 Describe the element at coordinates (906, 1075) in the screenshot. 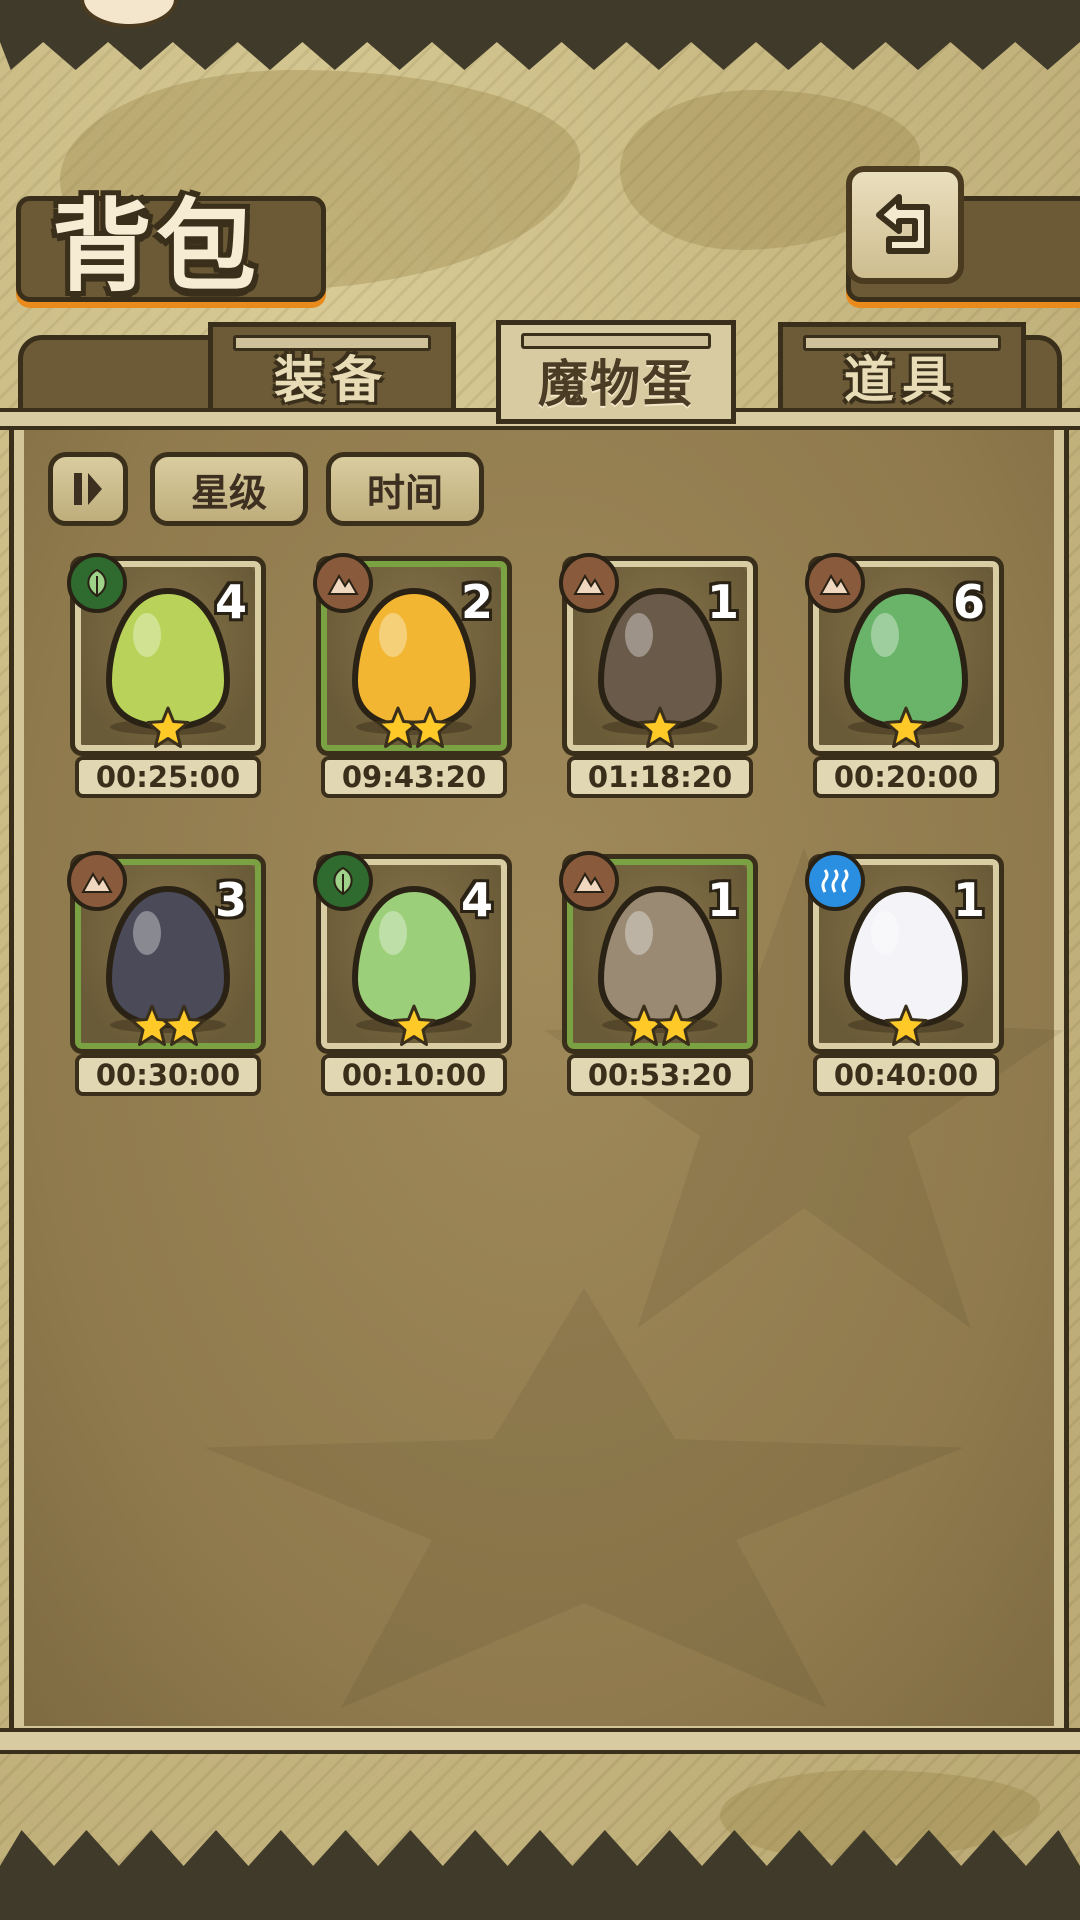

I see `hatch-timer: 00:40:00` at that location.